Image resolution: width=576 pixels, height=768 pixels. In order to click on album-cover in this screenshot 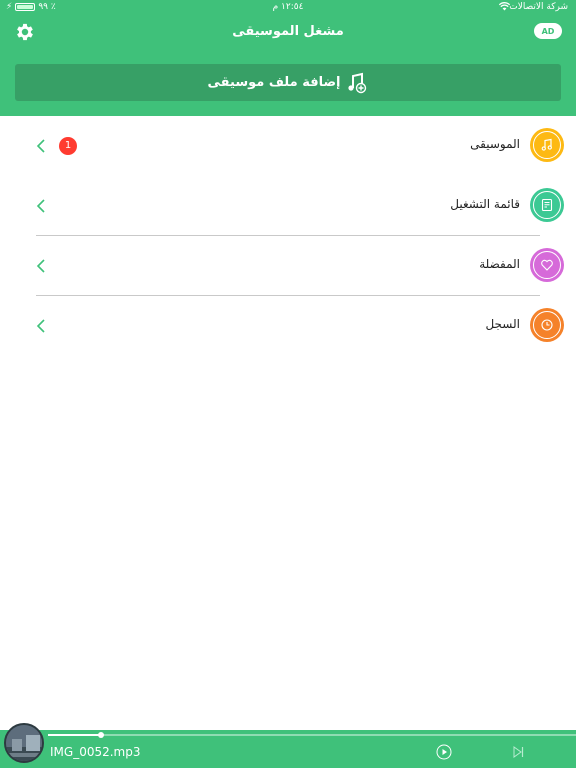, I will do `click(24, 743)`.